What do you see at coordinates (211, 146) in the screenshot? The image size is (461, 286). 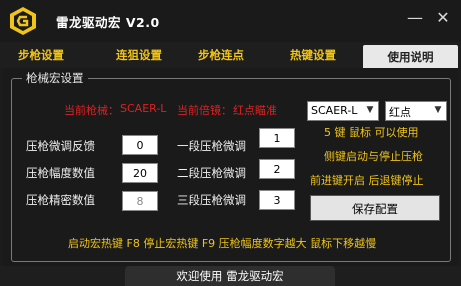 I see `stage-label-1: 一段压枪微调` at bounding box center [211, 146].